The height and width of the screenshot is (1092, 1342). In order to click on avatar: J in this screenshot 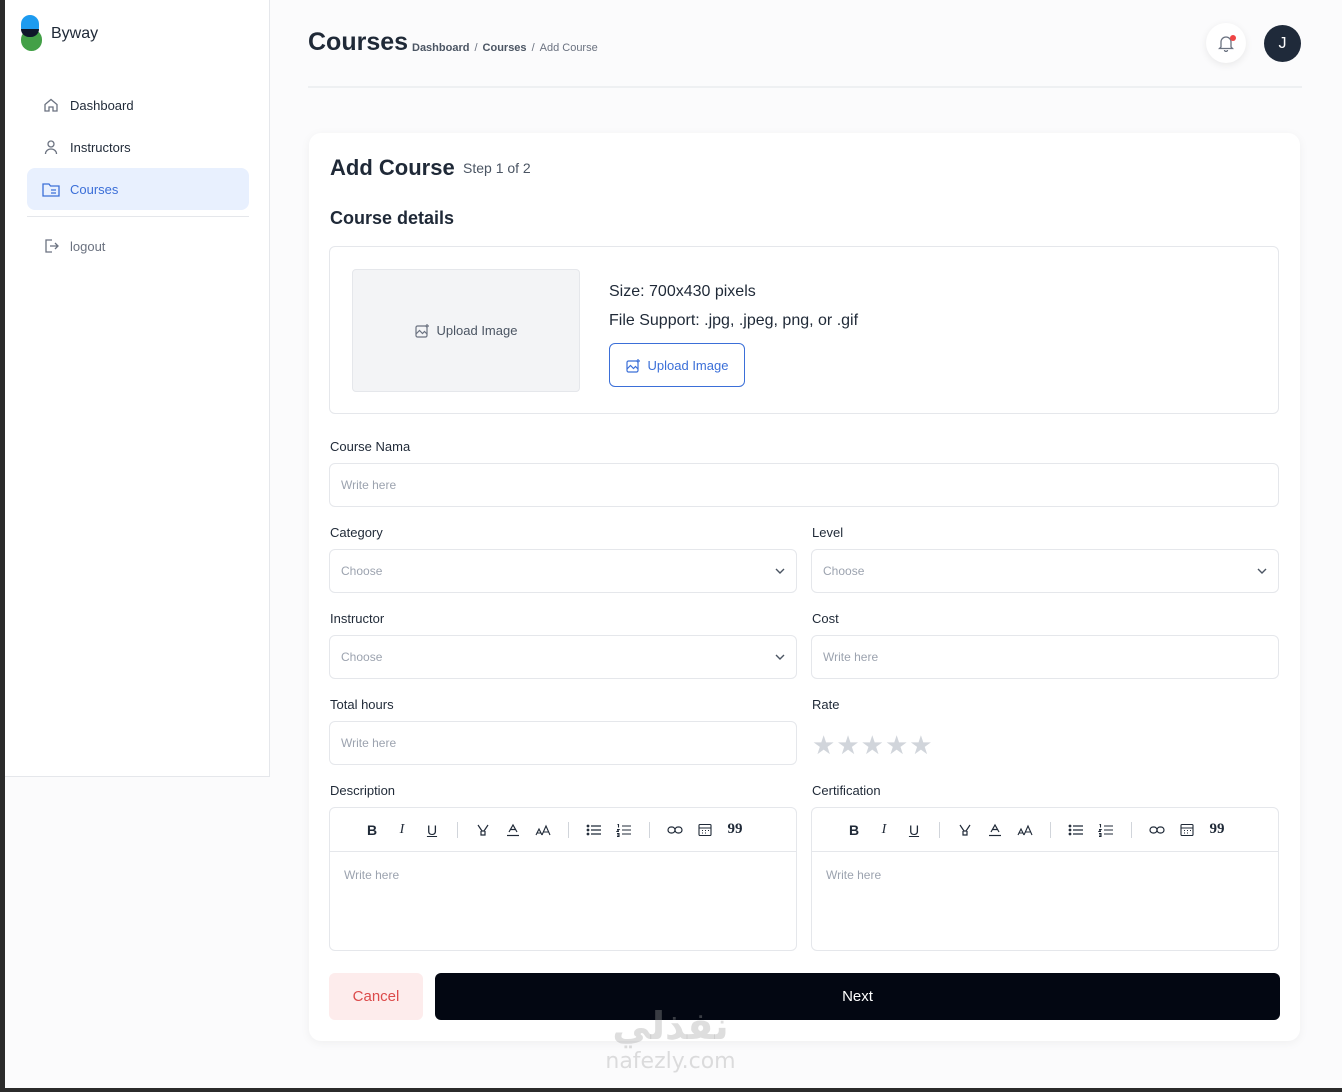, I will do `click(1282, 43)`.